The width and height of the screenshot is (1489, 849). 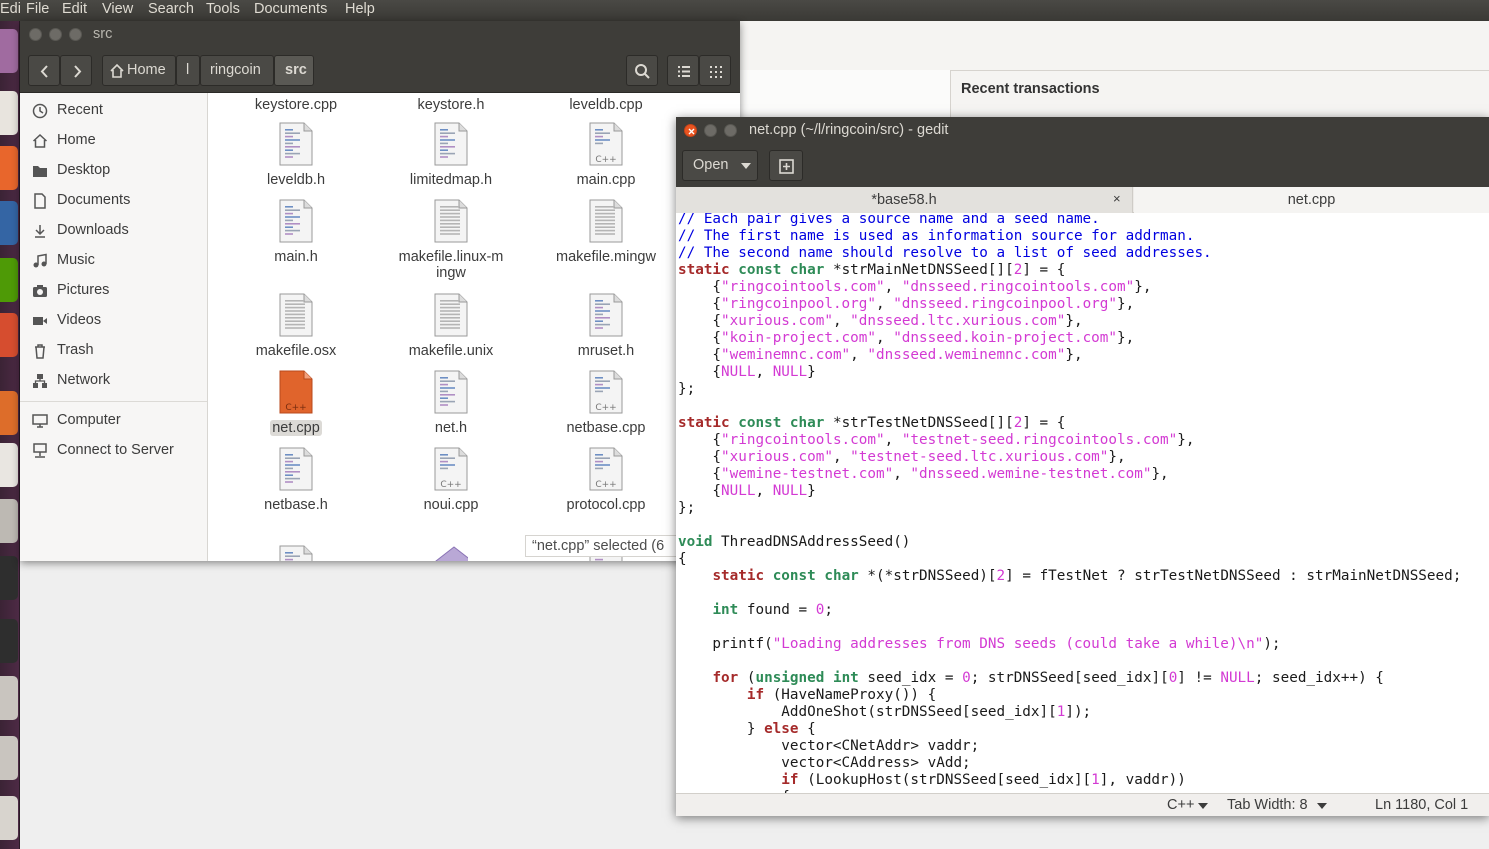 I want to click on back-button, so click(x=44, y=70).